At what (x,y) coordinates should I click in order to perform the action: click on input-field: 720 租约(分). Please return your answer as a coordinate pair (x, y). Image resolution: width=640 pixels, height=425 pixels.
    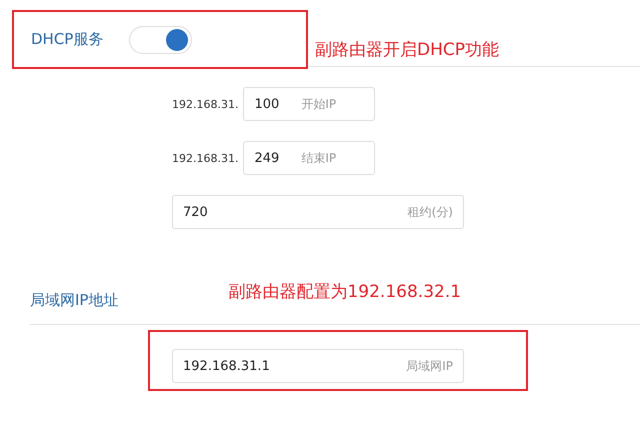
    Looking at the image, I should click on (318, 212).